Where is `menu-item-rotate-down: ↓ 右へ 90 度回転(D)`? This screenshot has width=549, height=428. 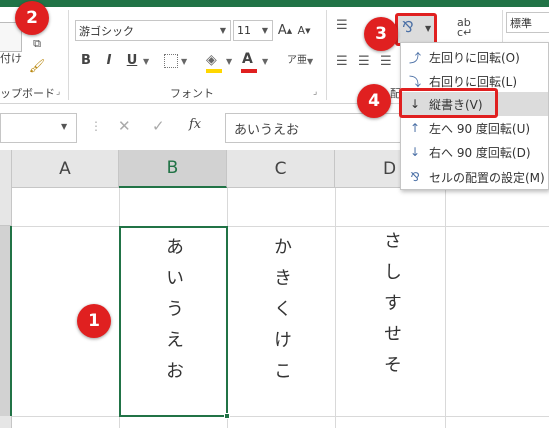 menu-item-rotate-down: ↓ 右へ 90 度回転(D) is located at coordinates (474, 152).